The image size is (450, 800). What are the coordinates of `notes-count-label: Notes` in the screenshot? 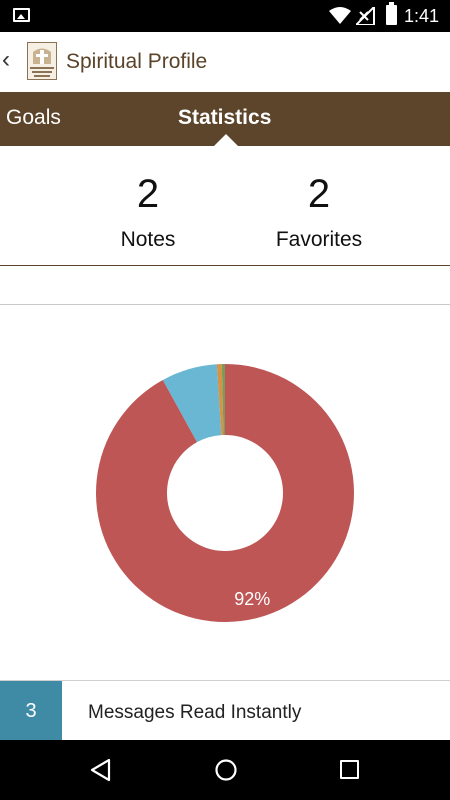 It's located at (148, 239).